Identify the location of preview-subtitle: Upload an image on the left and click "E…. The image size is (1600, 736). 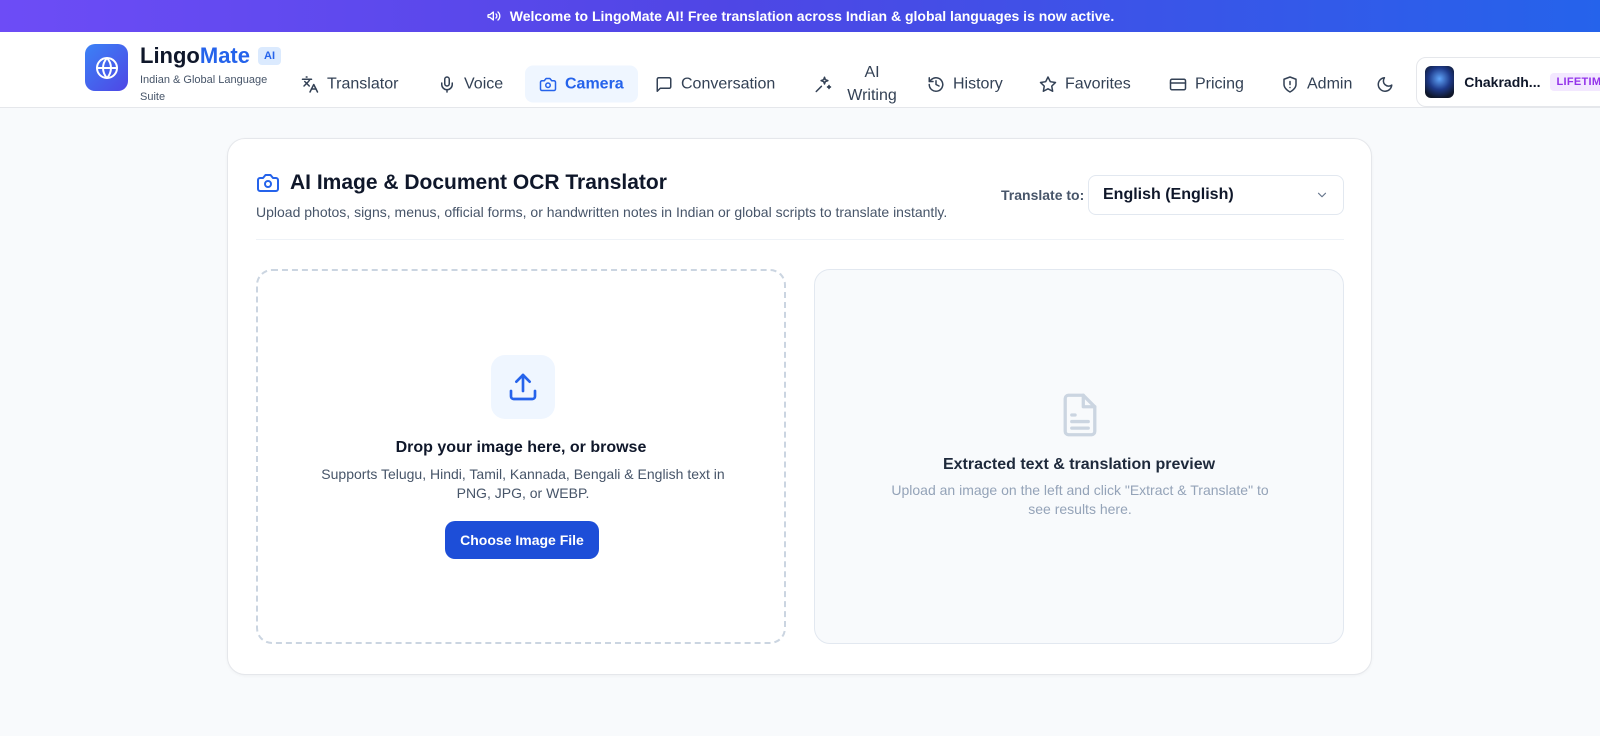
(1080, 499).